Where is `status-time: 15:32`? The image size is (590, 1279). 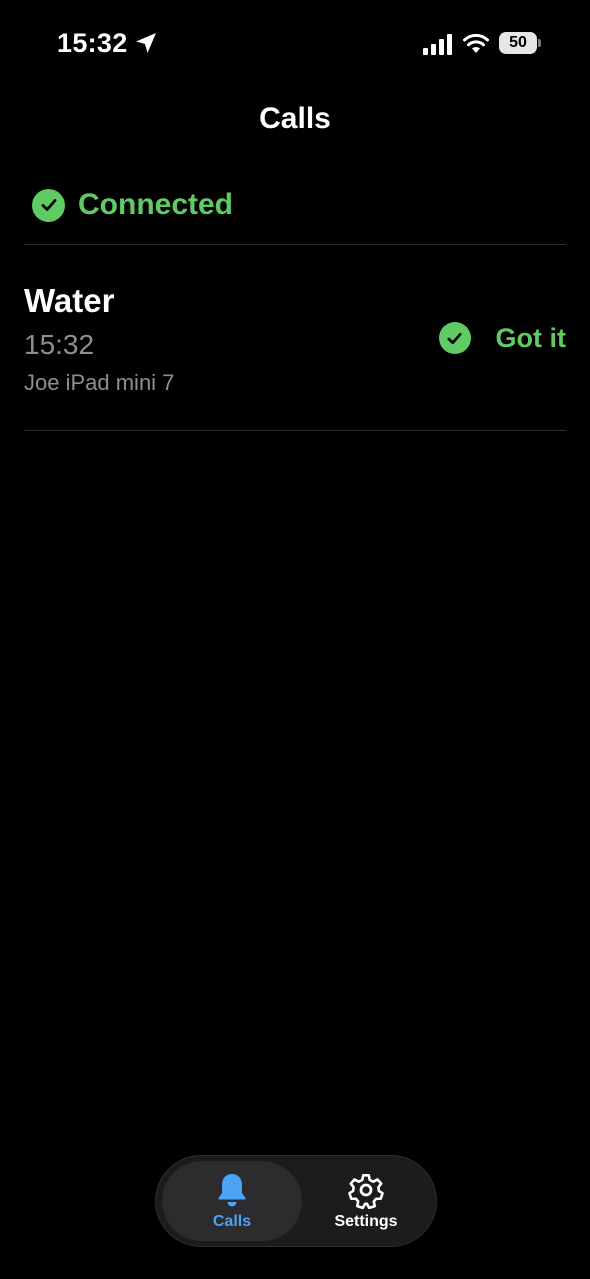 status-time: 15:32 is located at coordinates (92, 43).